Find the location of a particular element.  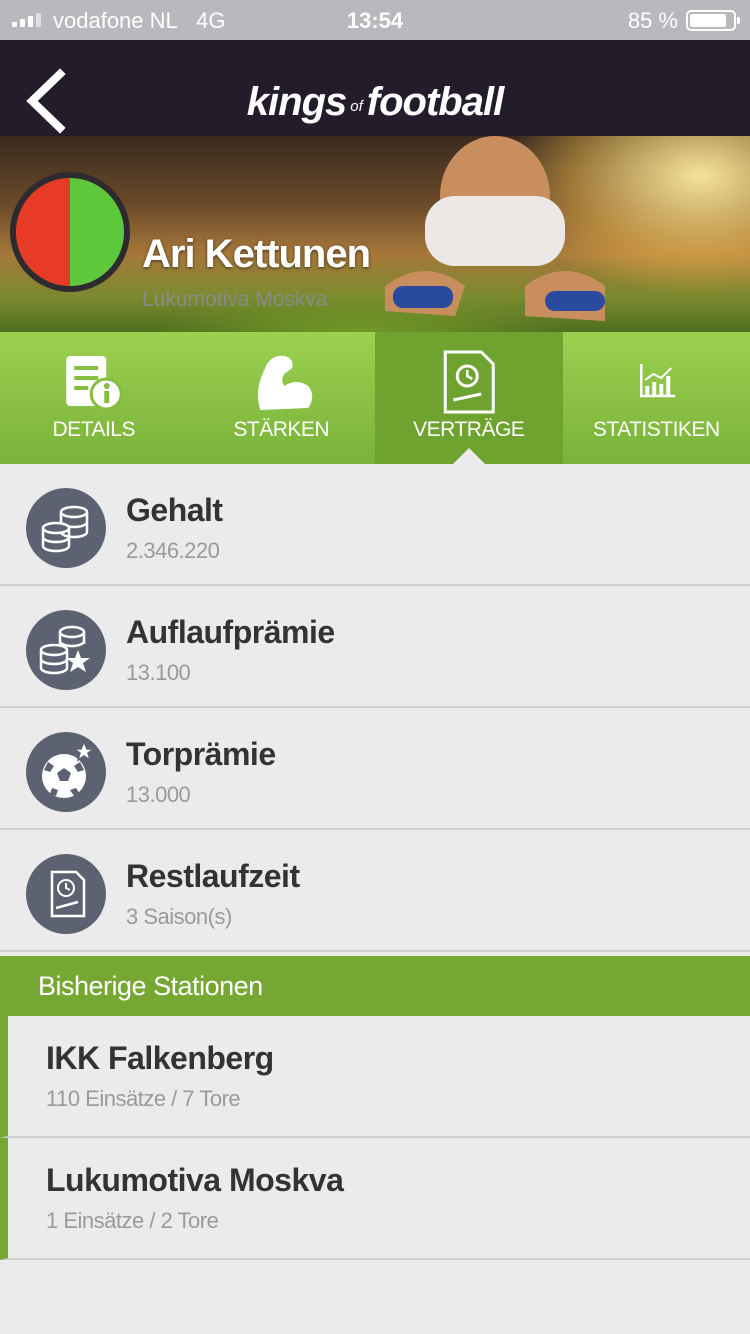

player-club: Lukumotiva Moskva is located at coordinates (235, 299).